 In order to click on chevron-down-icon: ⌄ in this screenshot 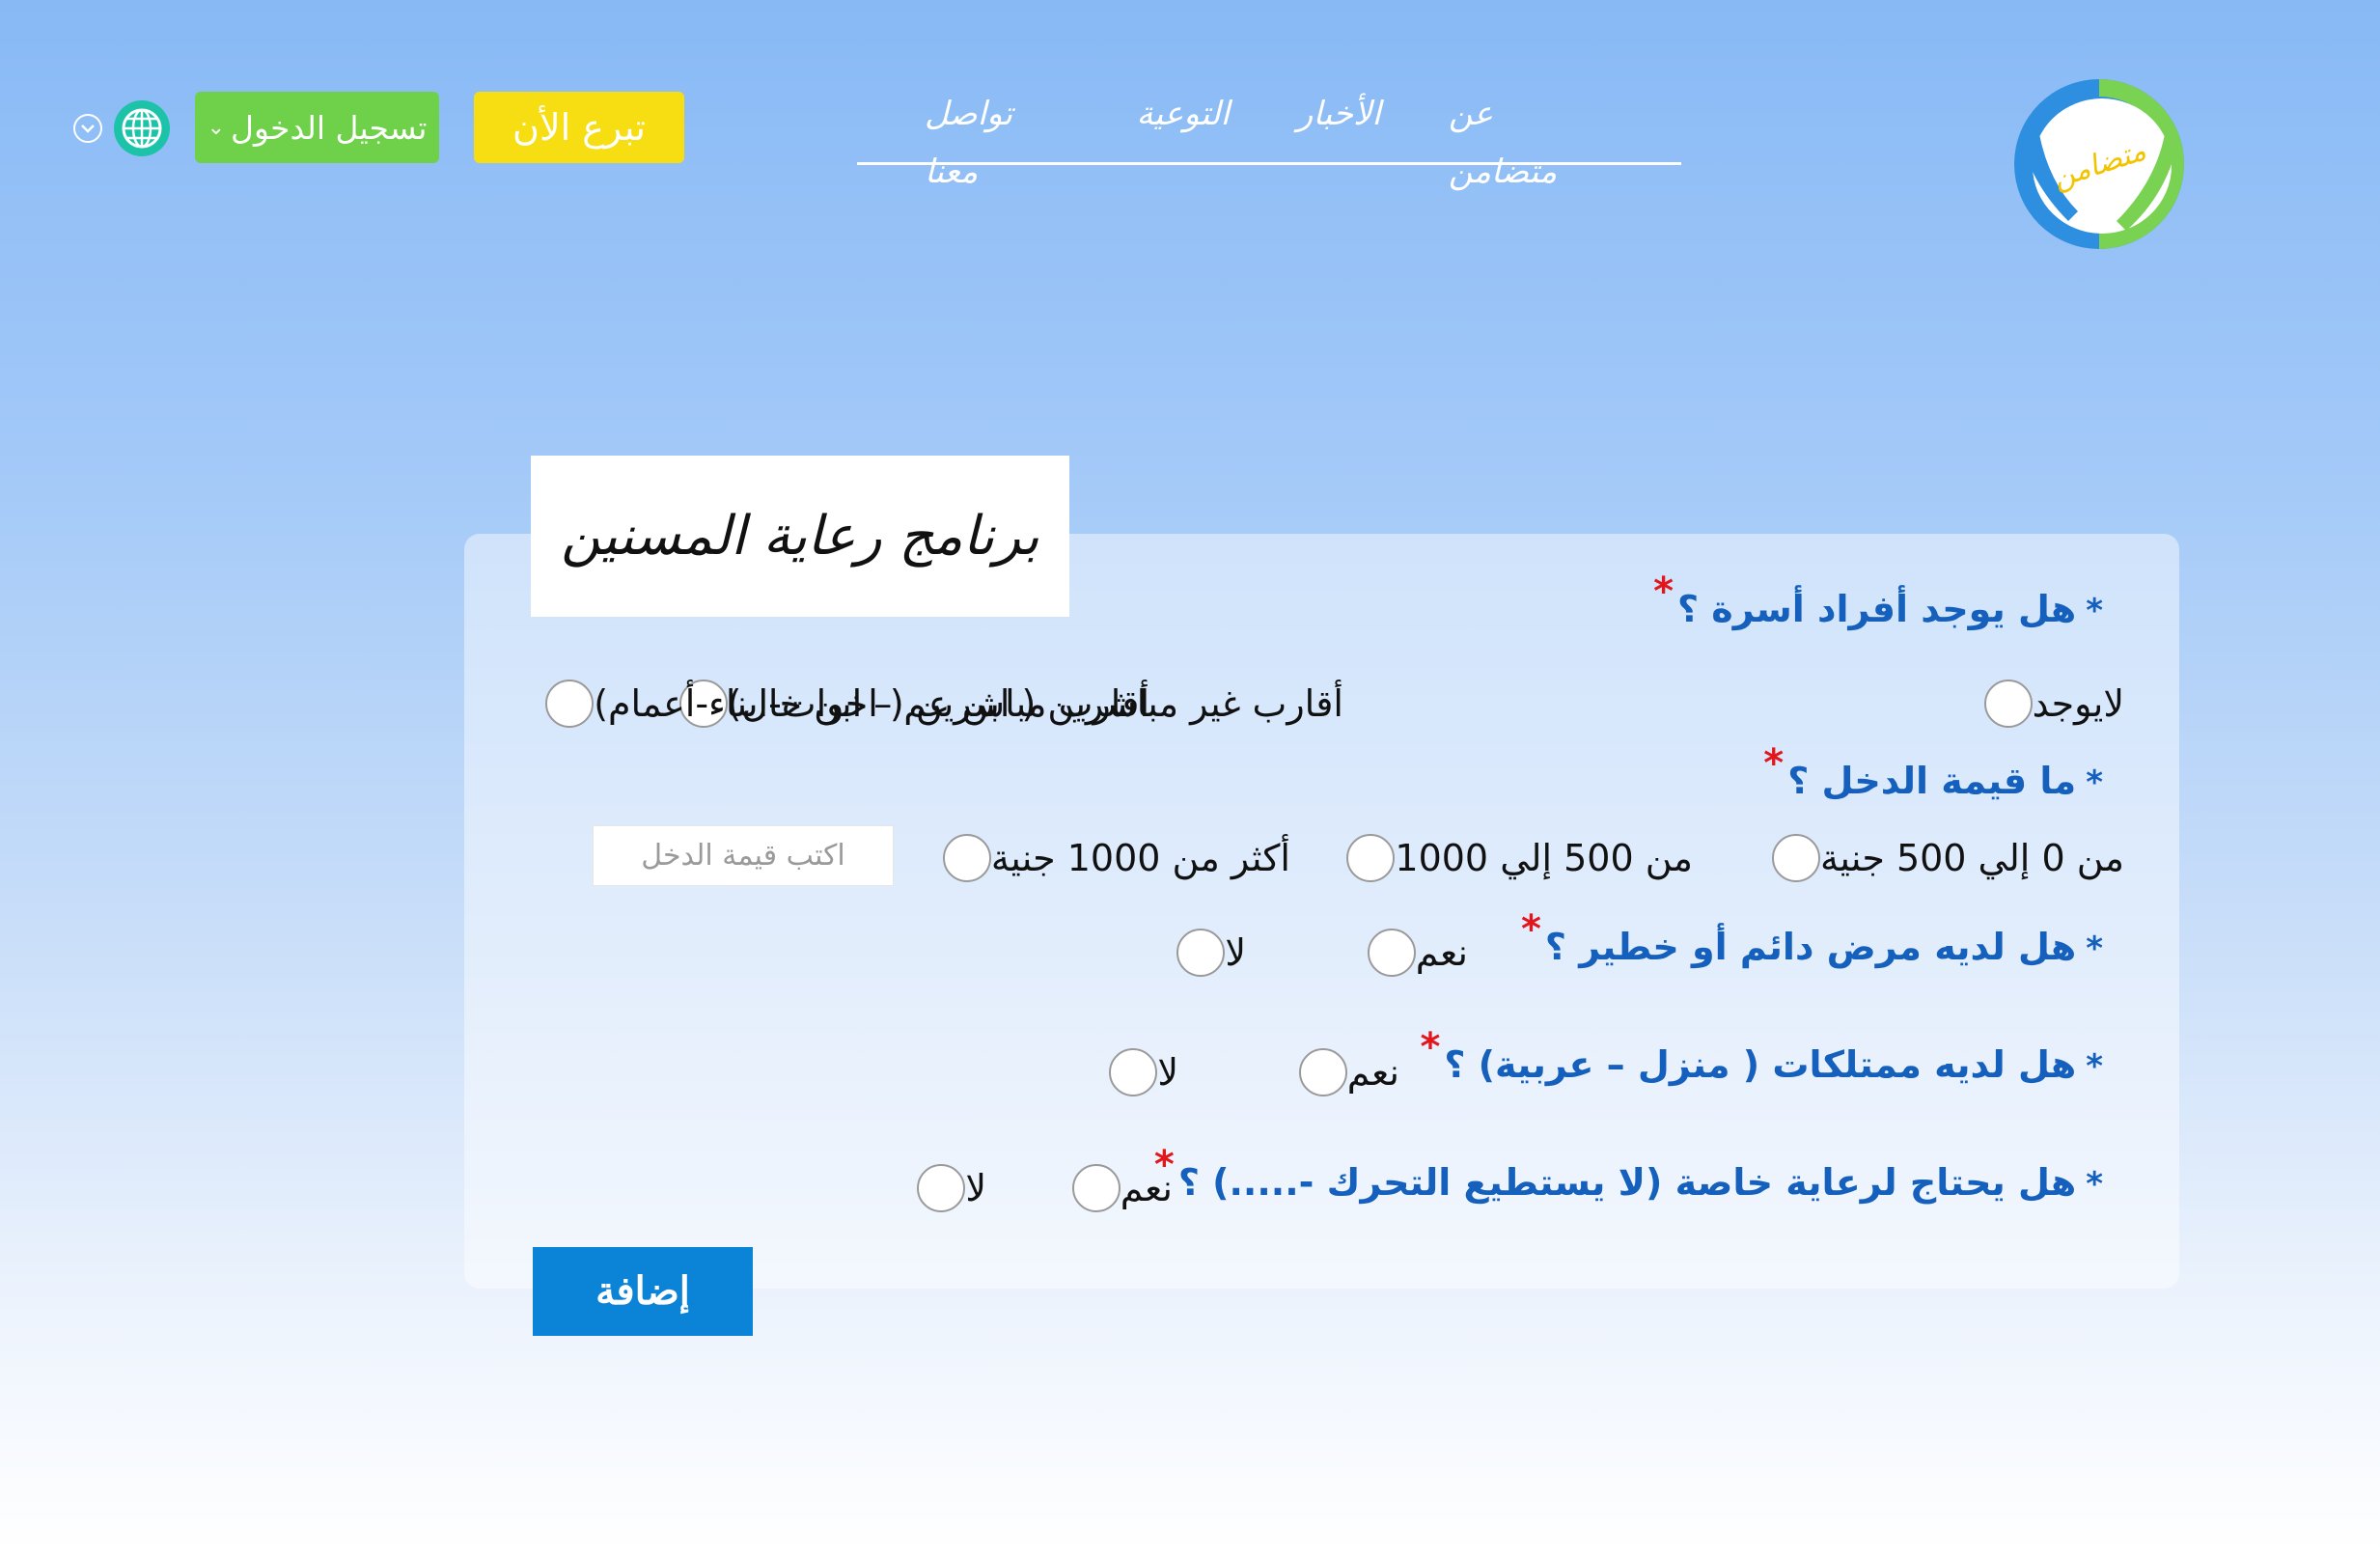, I will do `click(217, 128)`.